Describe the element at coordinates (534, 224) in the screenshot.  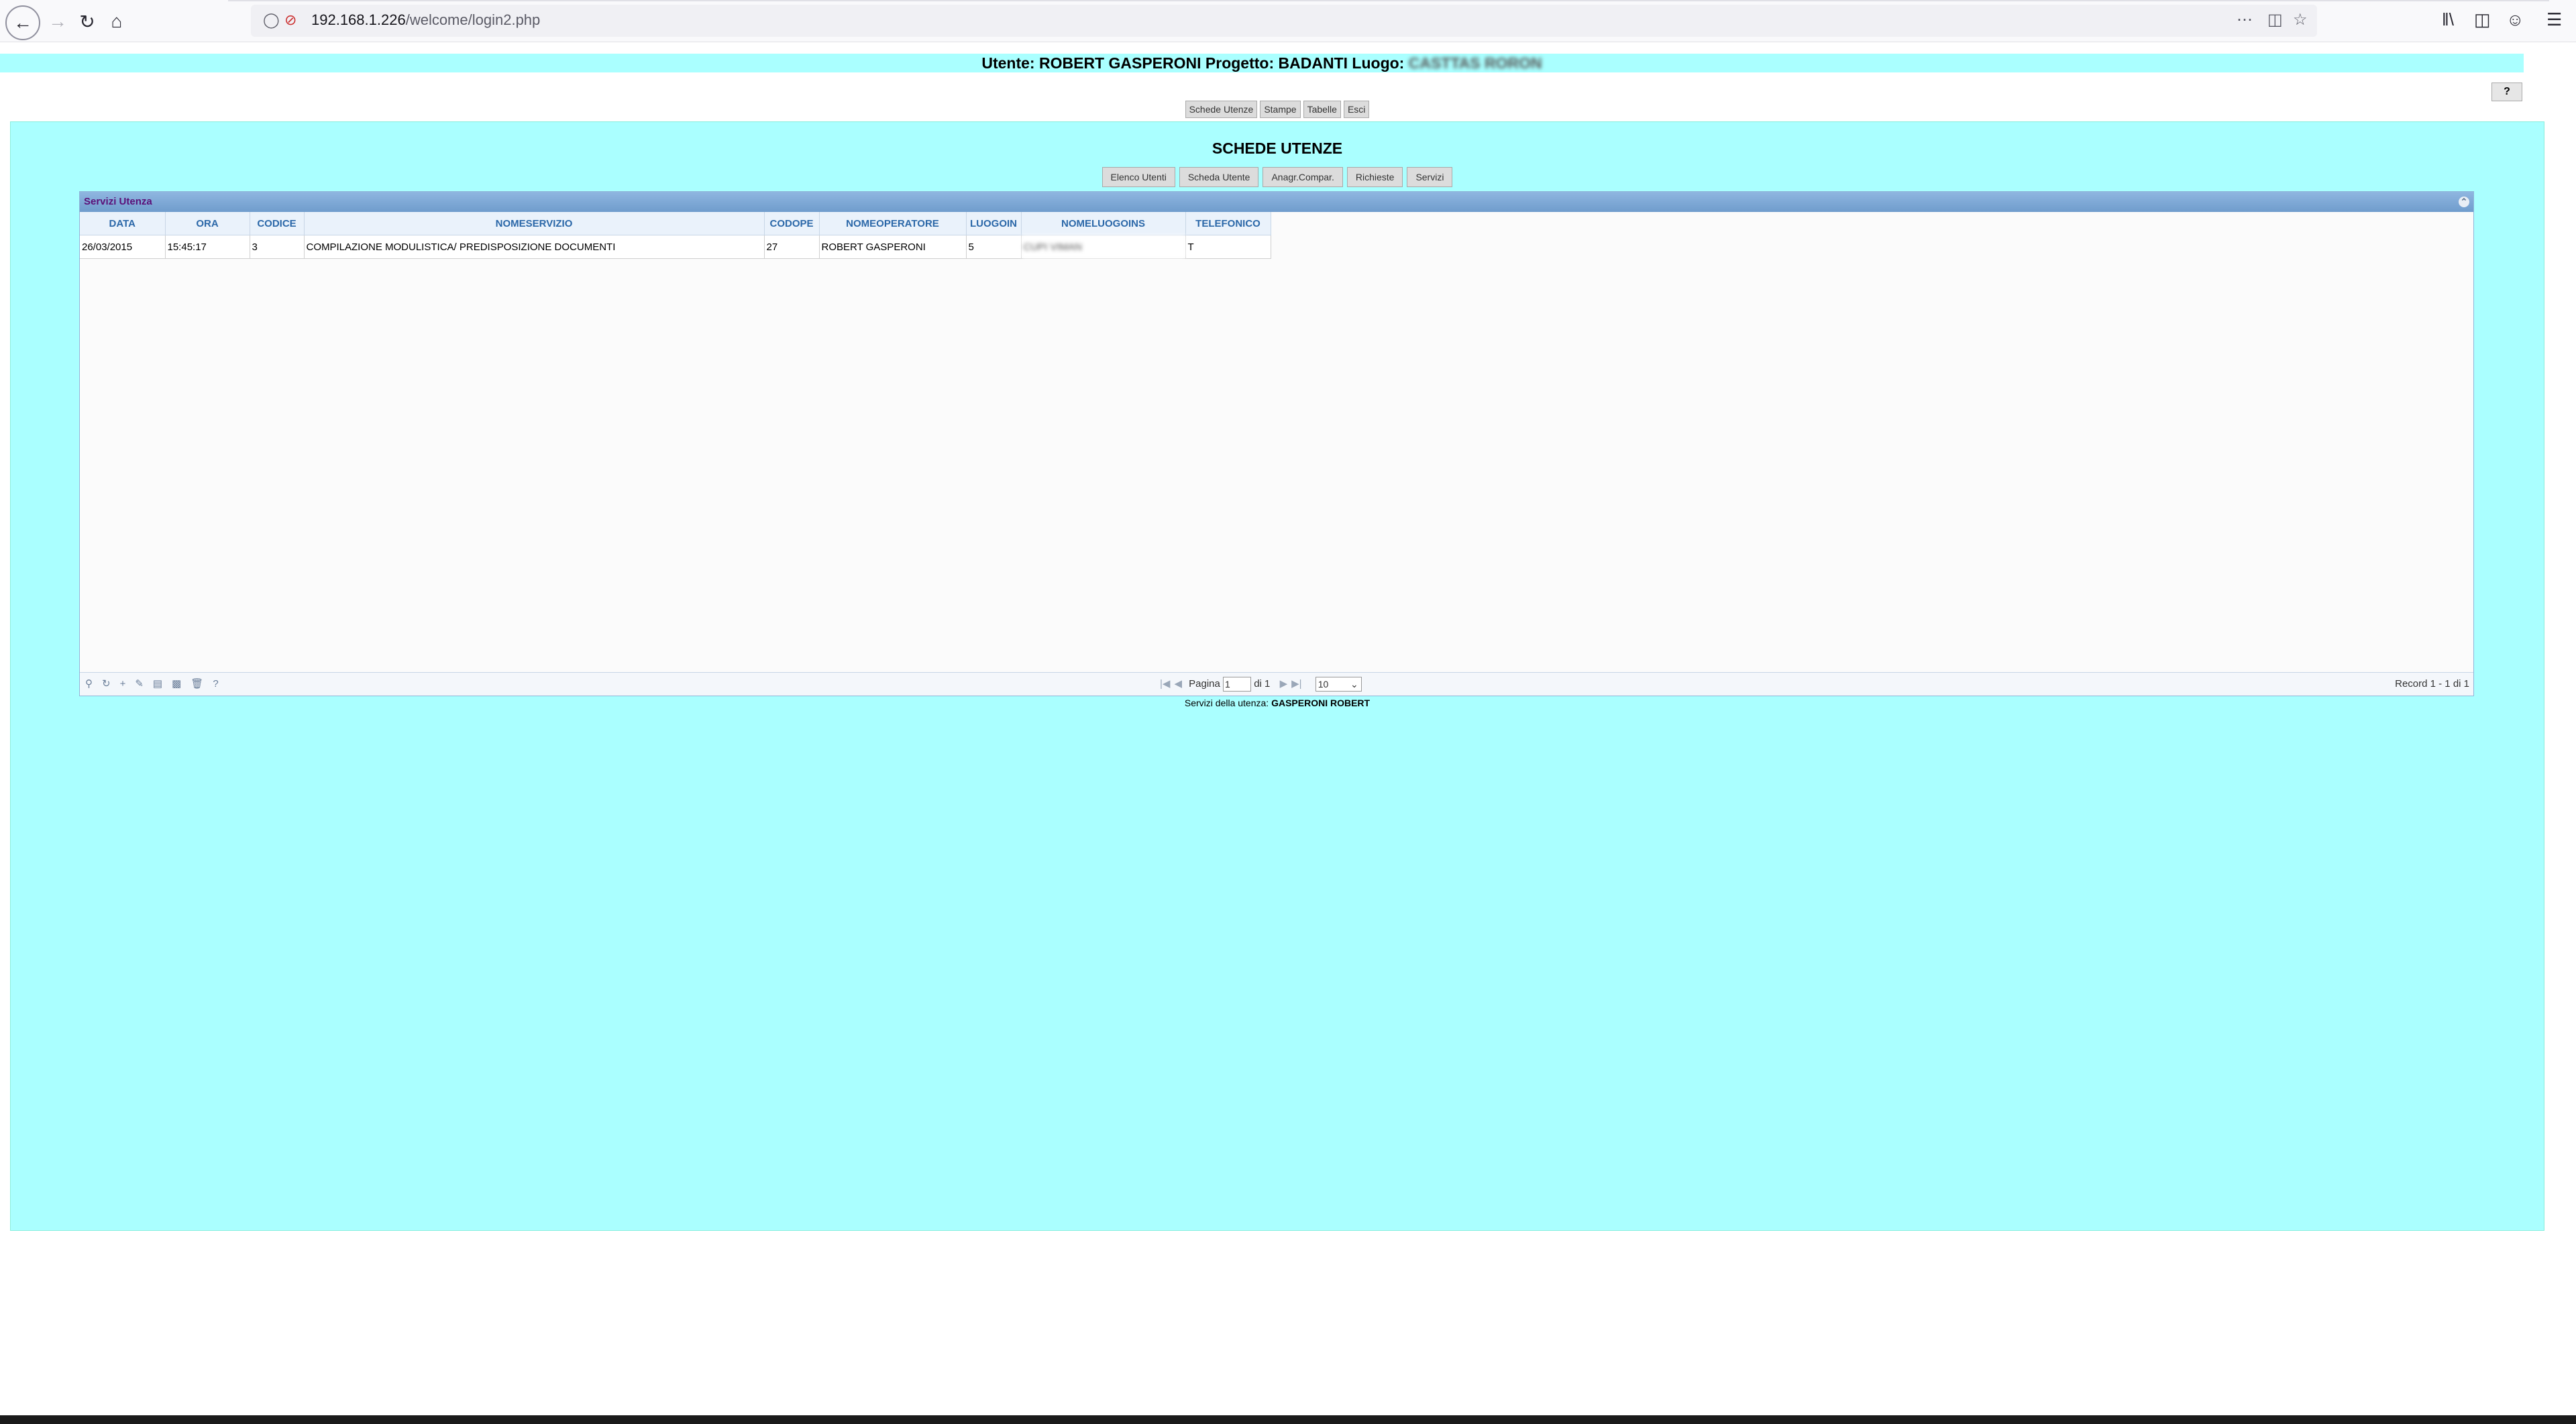
I see `column-header-nomeservizio: NOMESERVIZIO` at that location.